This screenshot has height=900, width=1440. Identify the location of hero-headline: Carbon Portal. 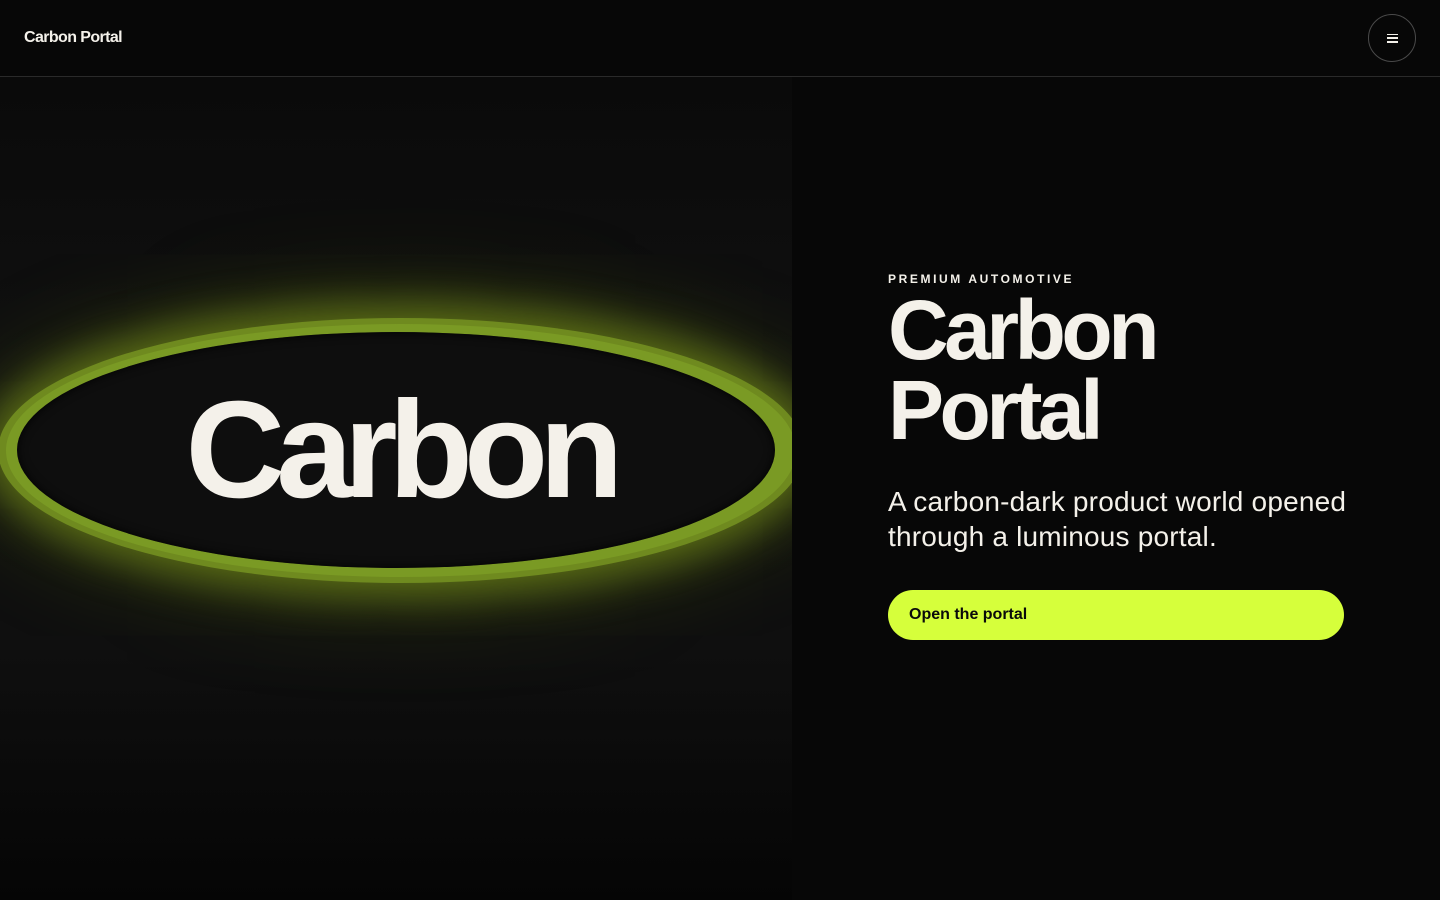
(1128, 370).